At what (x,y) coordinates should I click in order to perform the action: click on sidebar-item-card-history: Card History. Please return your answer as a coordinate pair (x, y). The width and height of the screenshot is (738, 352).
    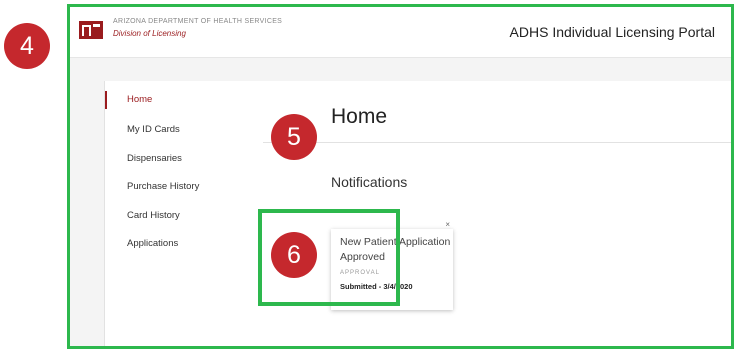
    Looking at the image, I should click on (142, 216).